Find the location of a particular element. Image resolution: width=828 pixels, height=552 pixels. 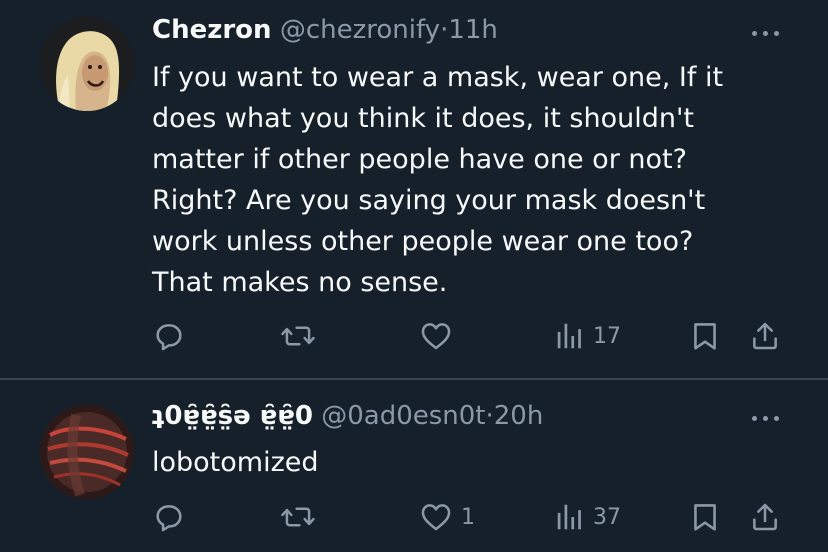

timestamp: 20h is located at coordinates (519, 416).